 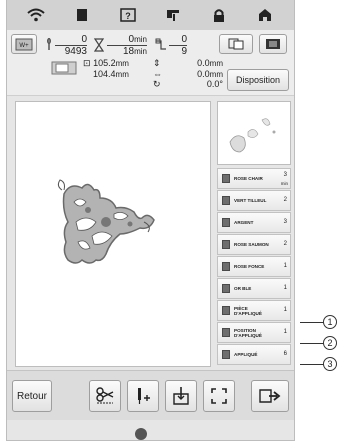 I want to click on top-bar: ?, so click(x=150, y=15).